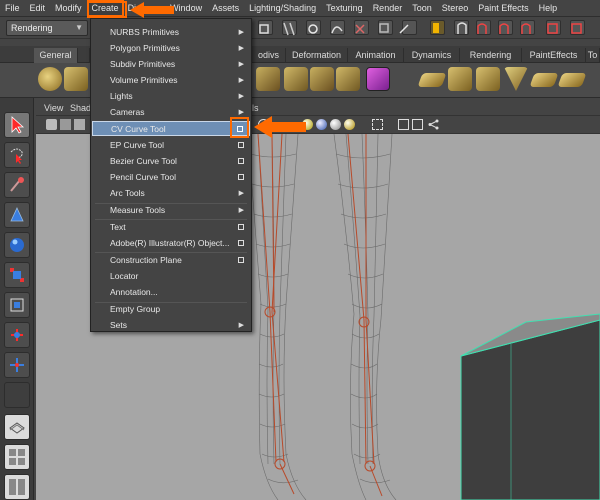 The image size is (600, 500). I want to click on cone-icon, so click(516, 79).